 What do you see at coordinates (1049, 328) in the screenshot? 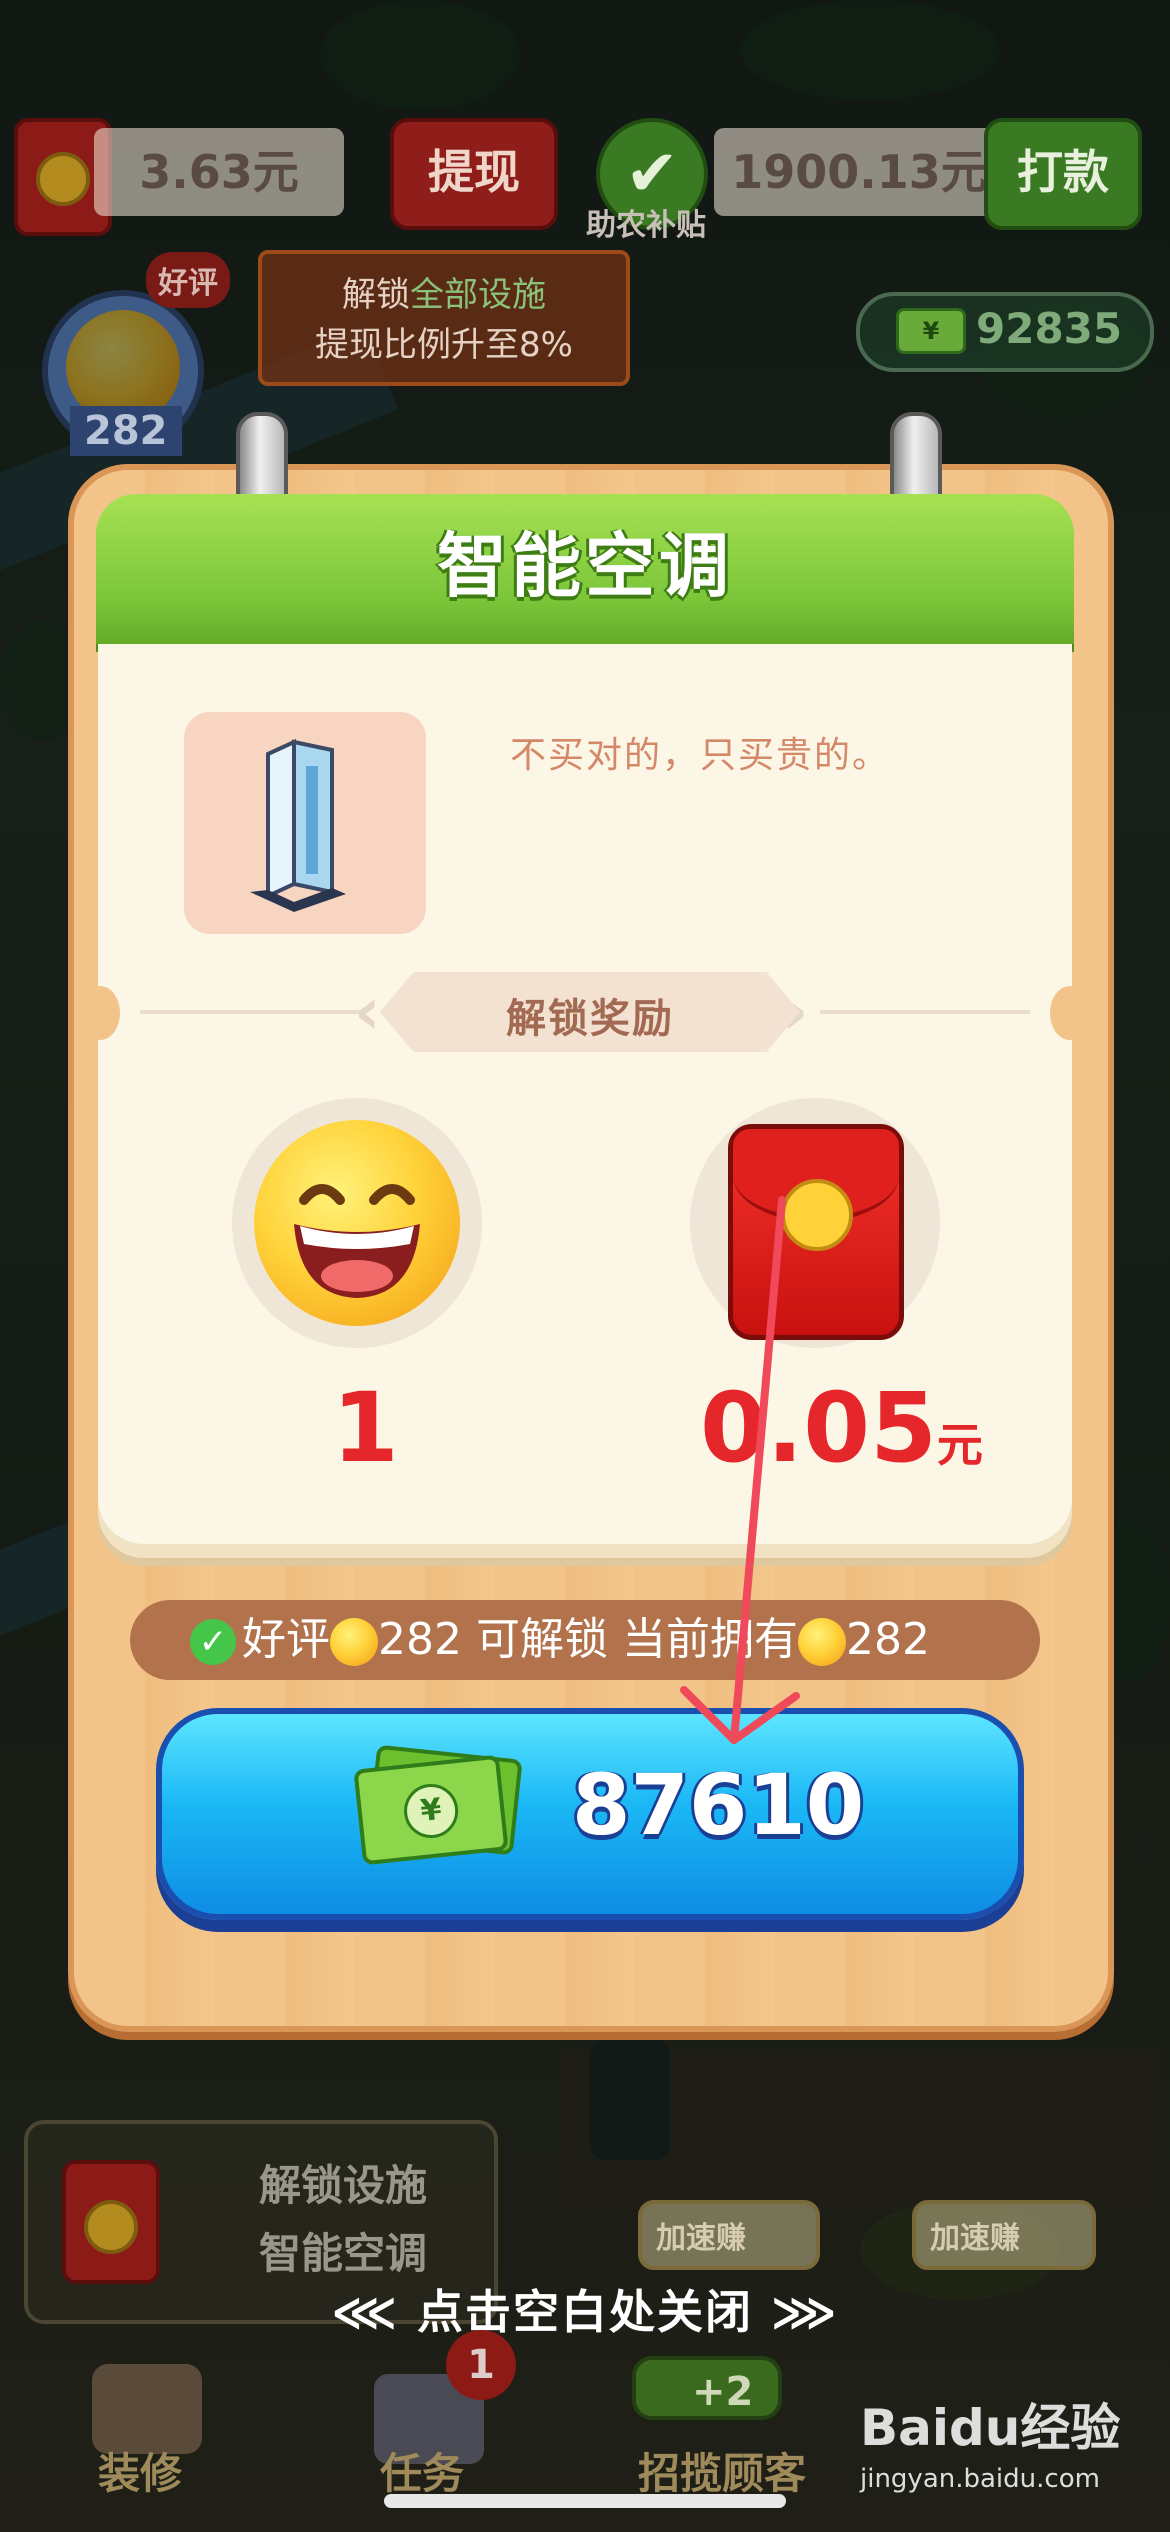
I see `cash-count: 92835` at bounding box center [1049, 328].